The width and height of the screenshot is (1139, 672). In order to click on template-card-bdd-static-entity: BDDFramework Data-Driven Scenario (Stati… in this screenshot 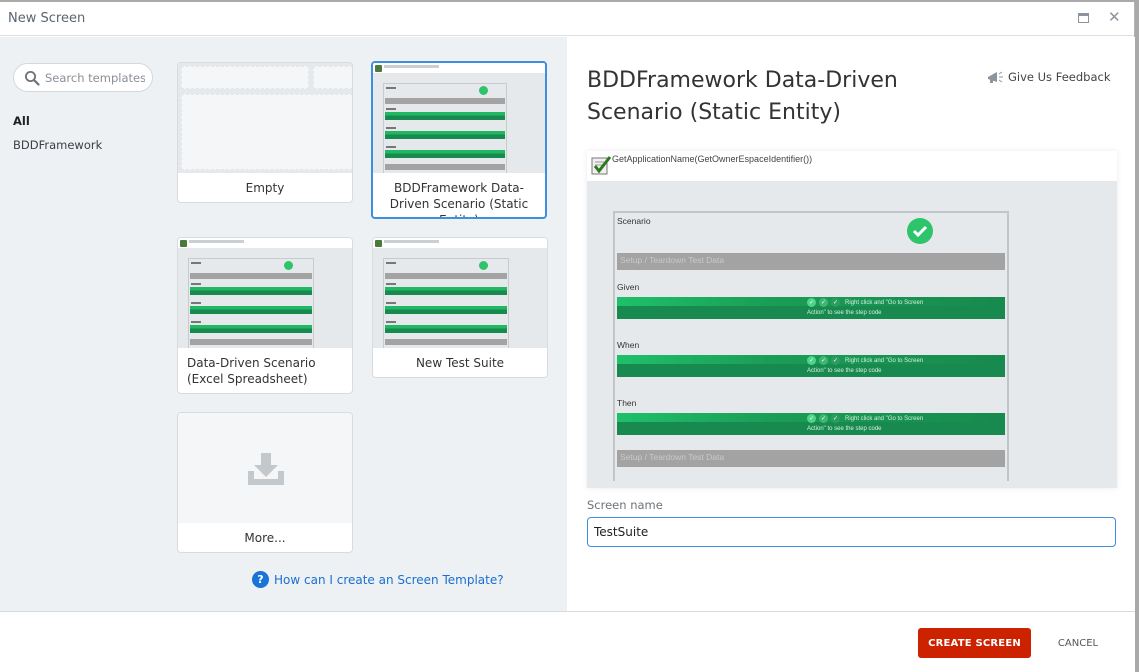, I will do `click(459, 140)`.